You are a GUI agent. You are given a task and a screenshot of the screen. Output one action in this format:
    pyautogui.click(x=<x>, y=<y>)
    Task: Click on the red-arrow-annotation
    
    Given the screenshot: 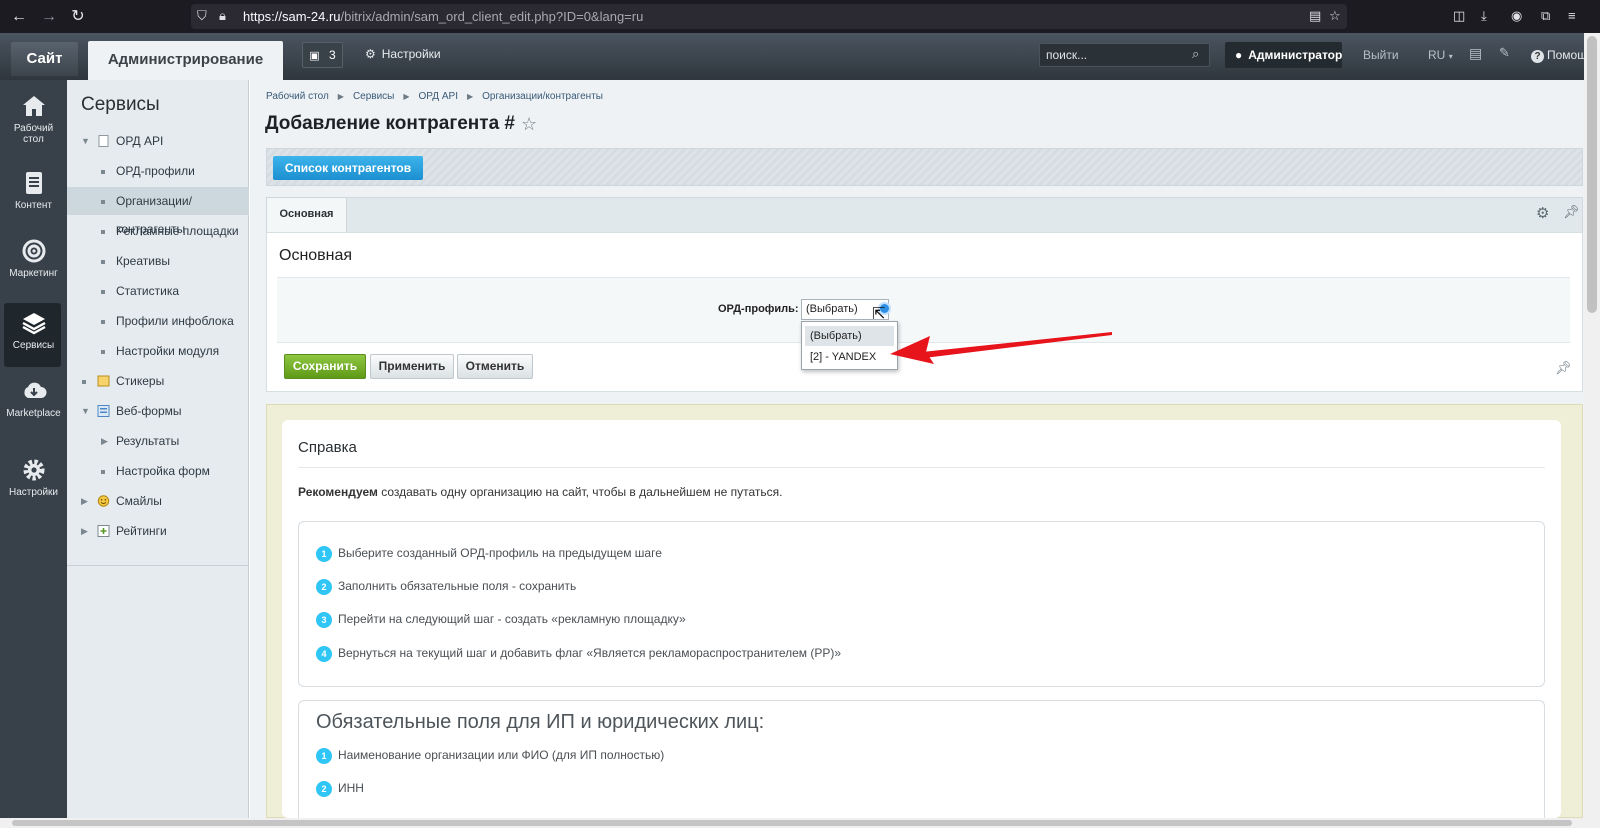 What is the action you would take?
    pyautogui.click(x=1001, y=348)
    